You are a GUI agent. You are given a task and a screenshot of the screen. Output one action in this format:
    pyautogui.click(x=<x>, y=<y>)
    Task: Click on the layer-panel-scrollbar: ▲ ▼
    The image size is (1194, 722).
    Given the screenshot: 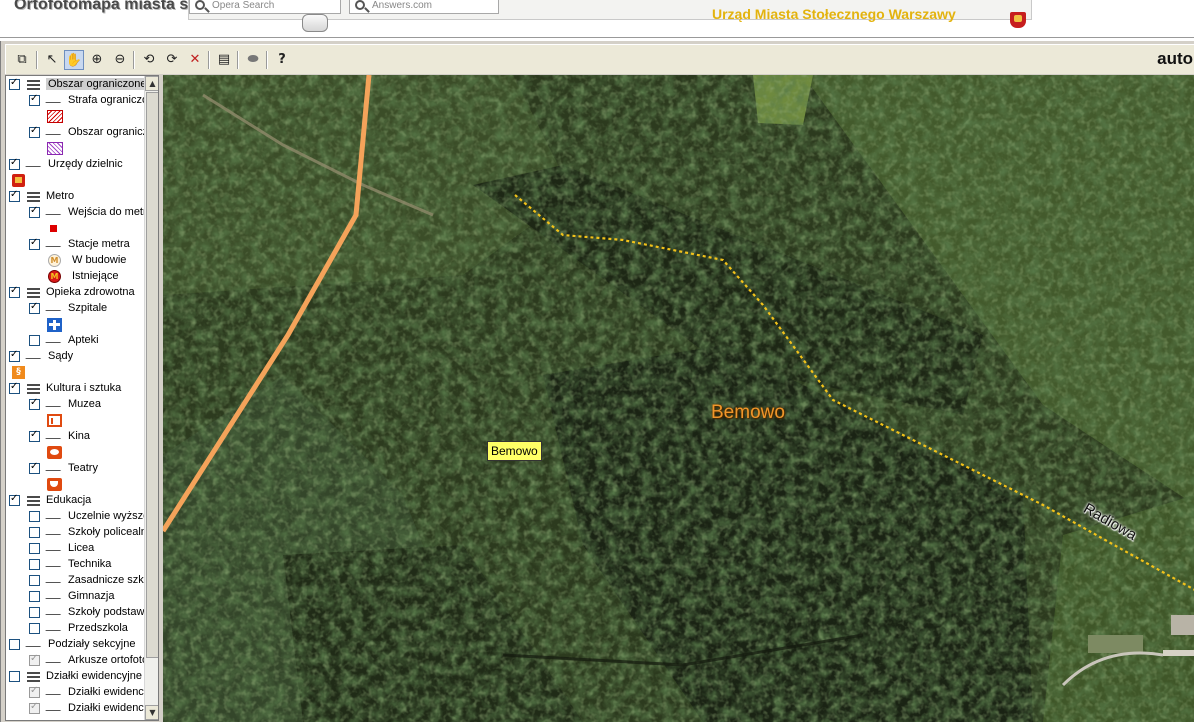 What is the action you would take?
    pyautogui.click(x=151, y=398)
    